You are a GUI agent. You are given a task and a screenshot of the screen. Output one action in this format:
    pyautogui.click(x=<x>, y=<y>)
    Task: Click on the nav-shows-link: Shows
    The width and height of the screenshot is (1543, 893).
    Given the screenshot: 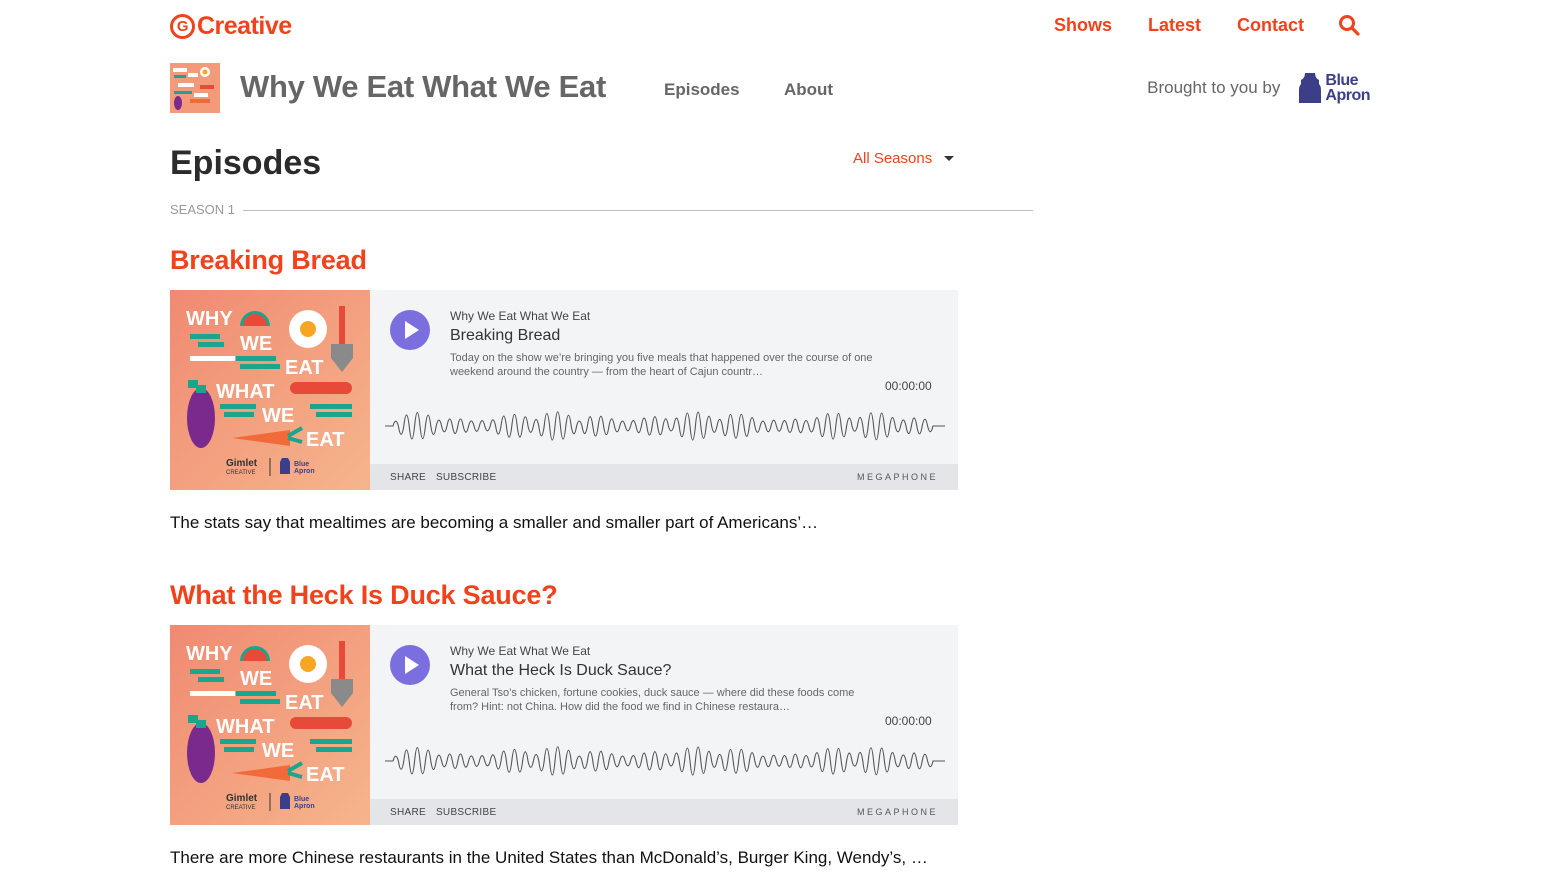 What is the action you would take?
    pyautogui.click(x=1083, y=25)
    